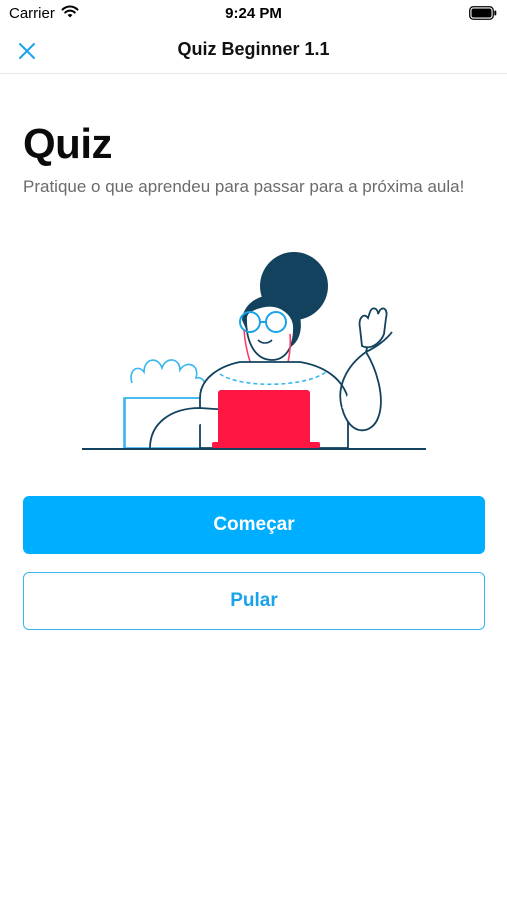 This screenshot has height=900, width=507. Describe the element at coordinates (254, 525) in the screenshot. I see `start-button: Começar` at that location.